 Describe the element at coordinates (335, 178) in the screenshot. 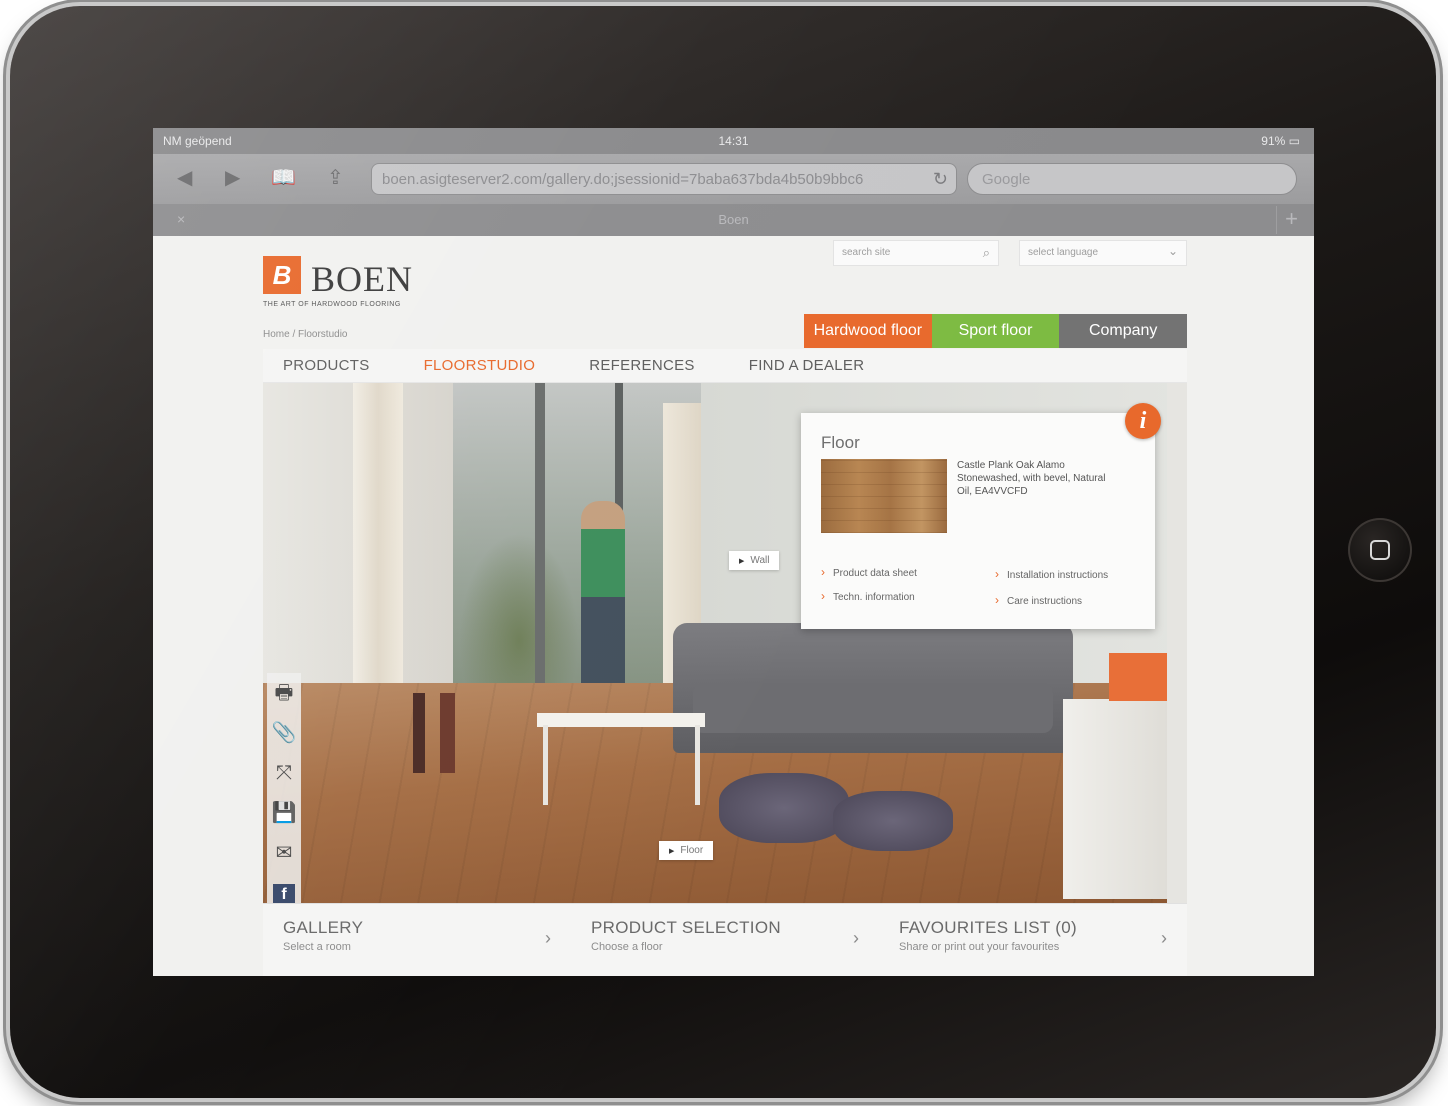

I see `share-icon: ⇪` at that location.